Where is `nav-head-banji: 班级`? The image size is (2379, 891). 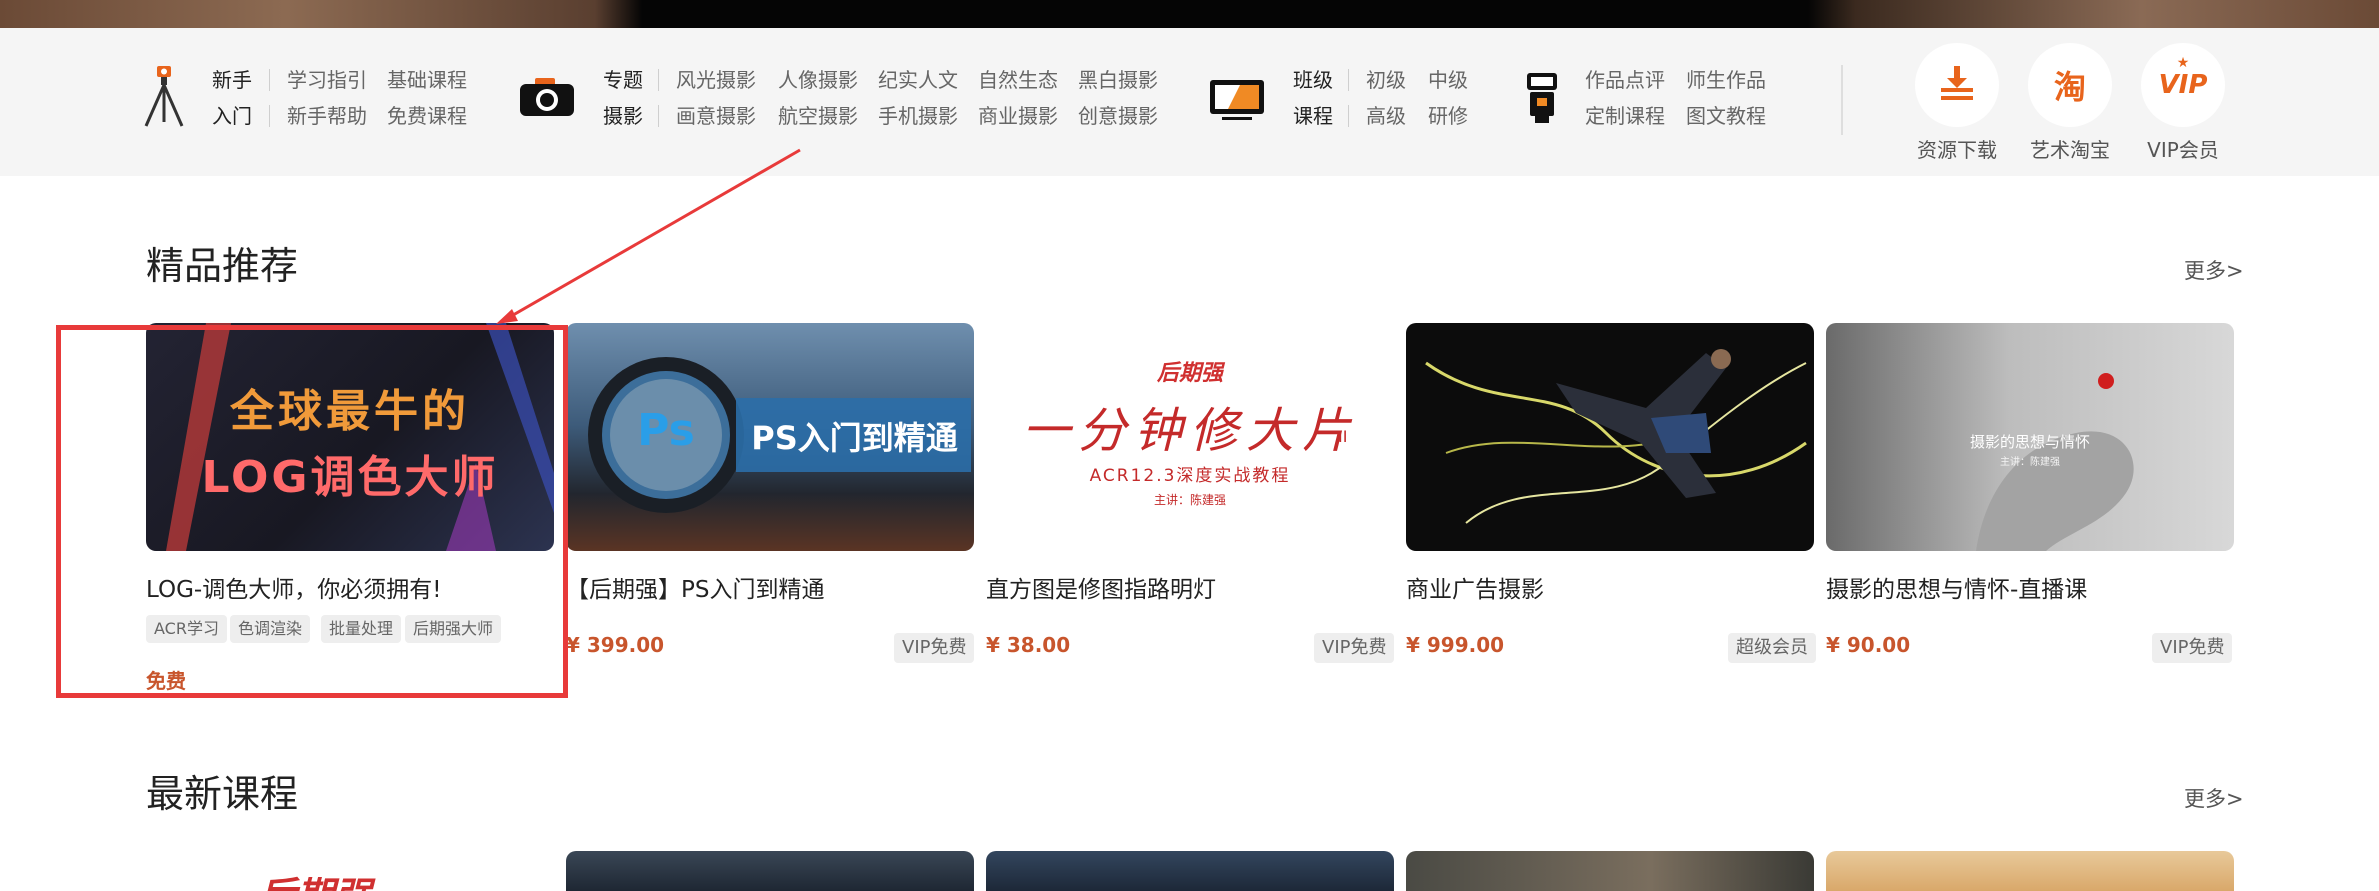 nav-head-banji: 班级 is located at coordinates (1313, 80).